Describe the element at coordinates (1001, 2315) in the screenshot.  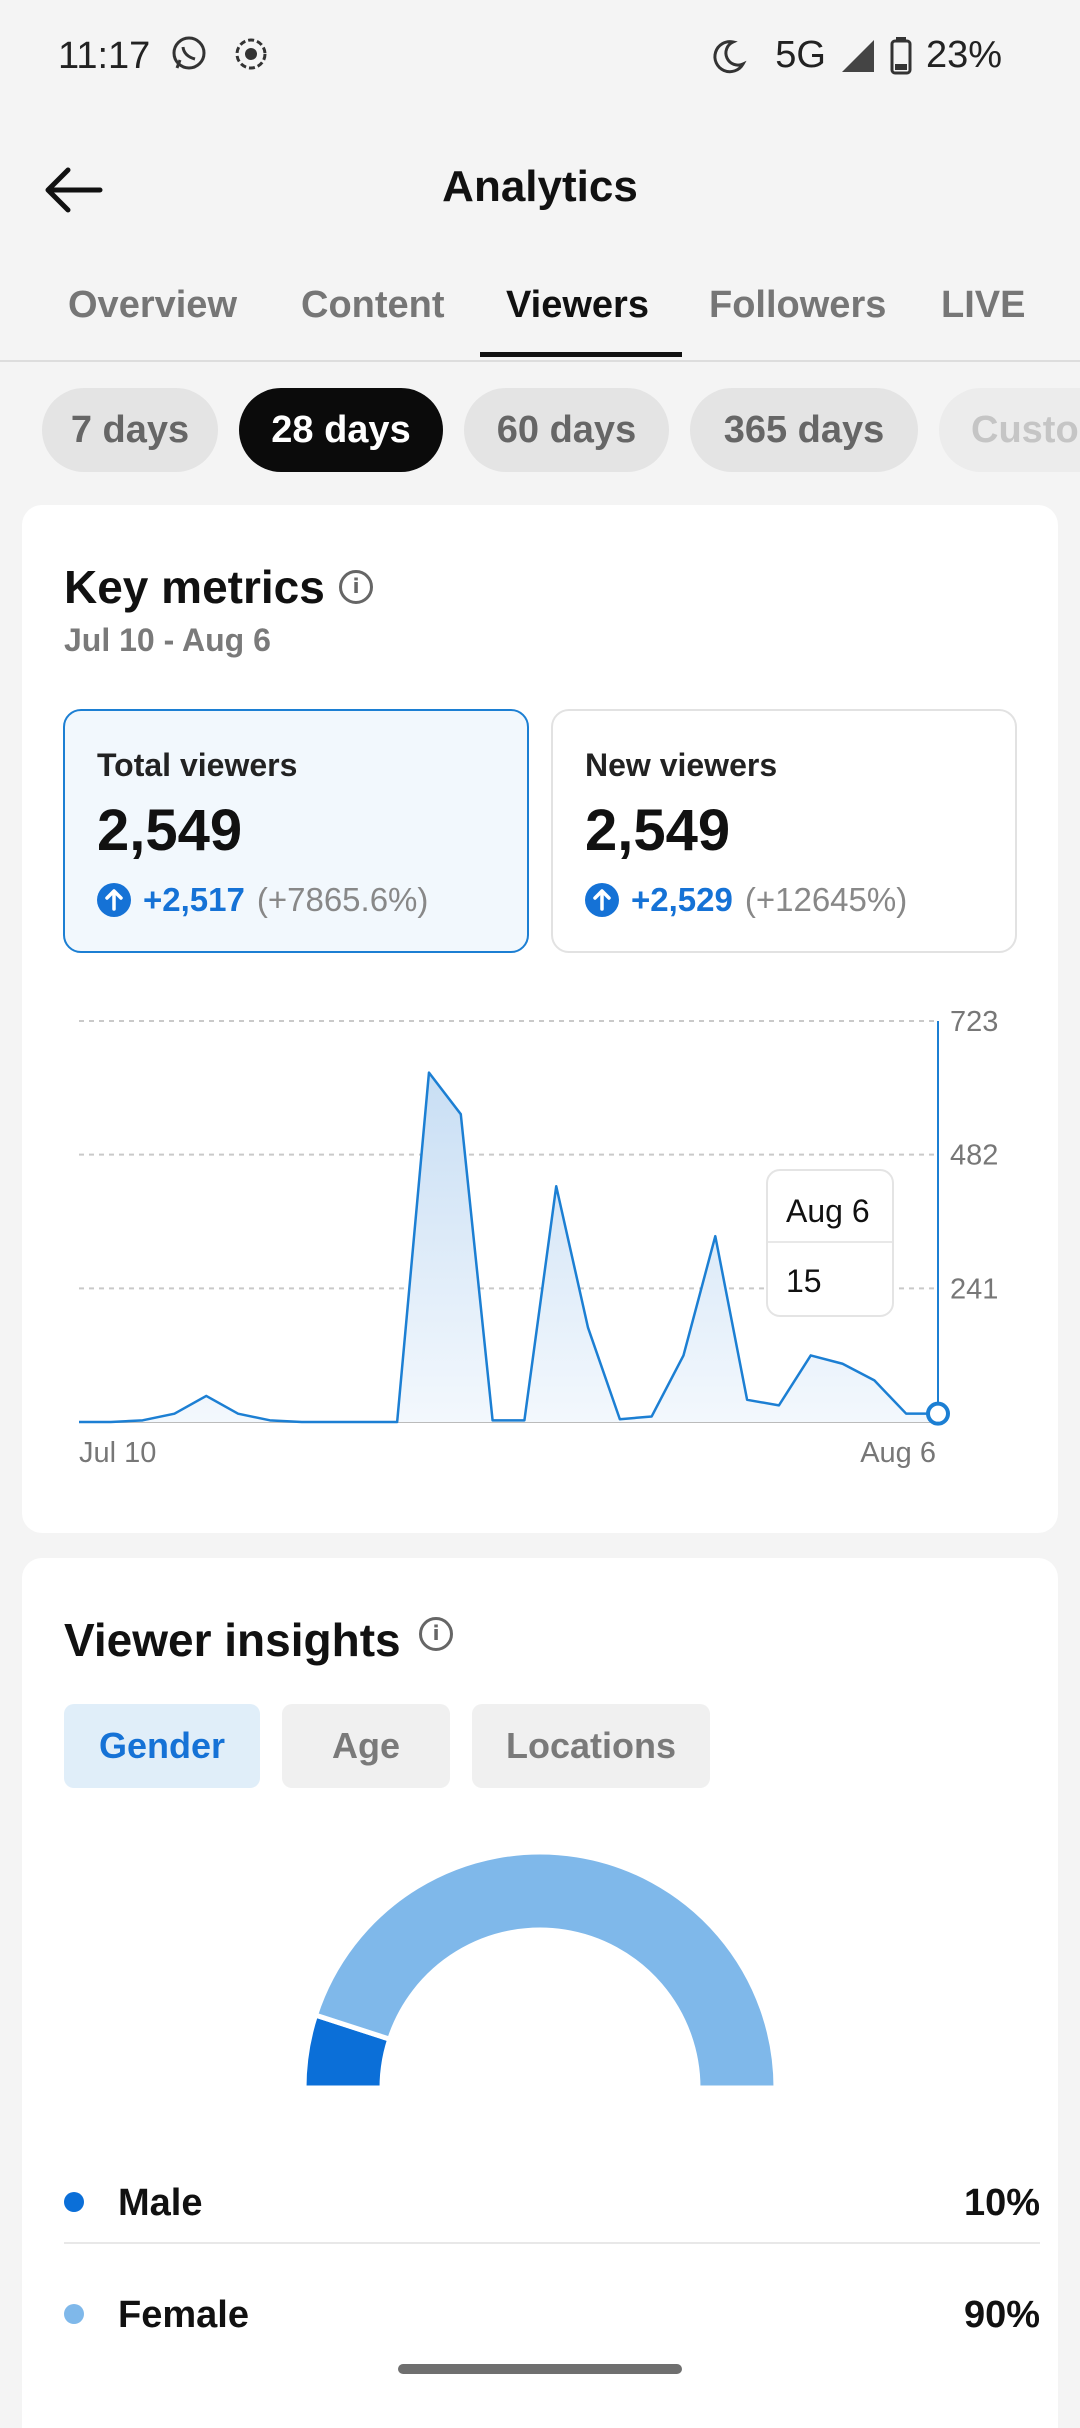
I see `legend-percent: 90%` at that location.